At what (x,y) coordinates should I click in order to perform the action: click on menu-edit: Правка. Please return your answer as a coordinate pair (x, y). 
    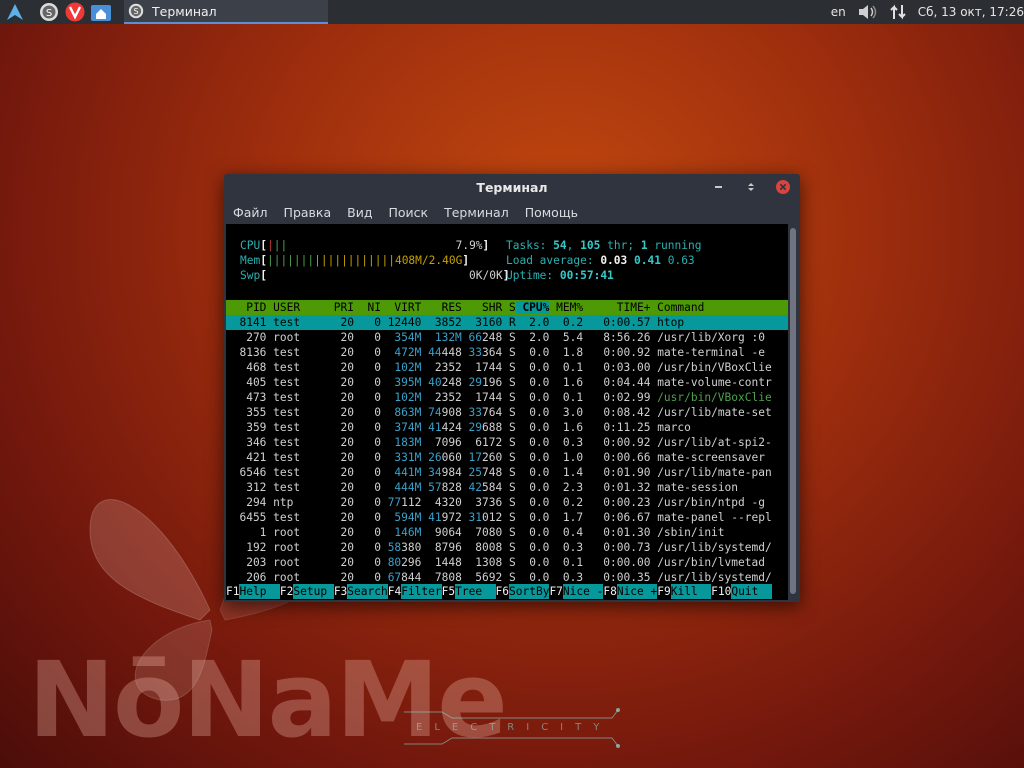
    Looking at the image, I should click on (308, 212).